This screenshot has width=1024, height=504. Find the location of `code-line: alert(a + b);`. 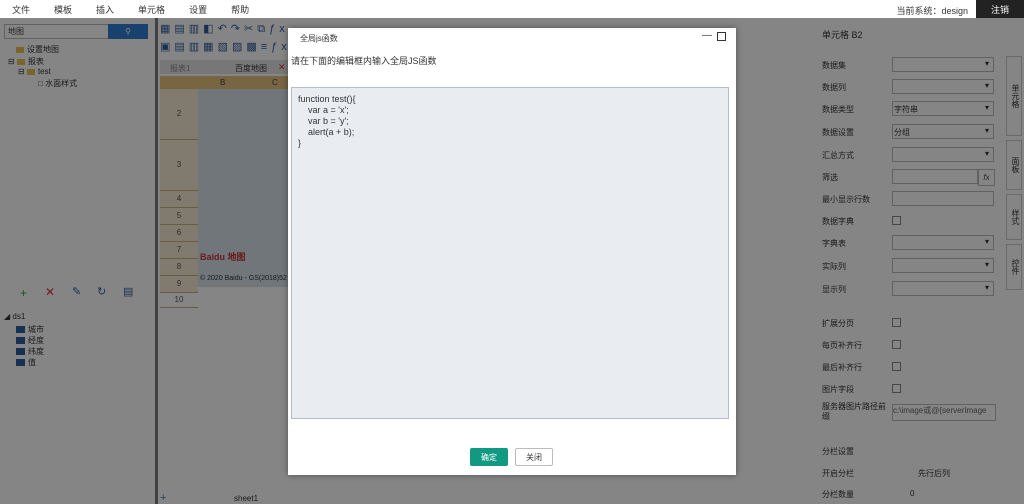

code-line: alert(a + b); is located at coordinates (326, 132).